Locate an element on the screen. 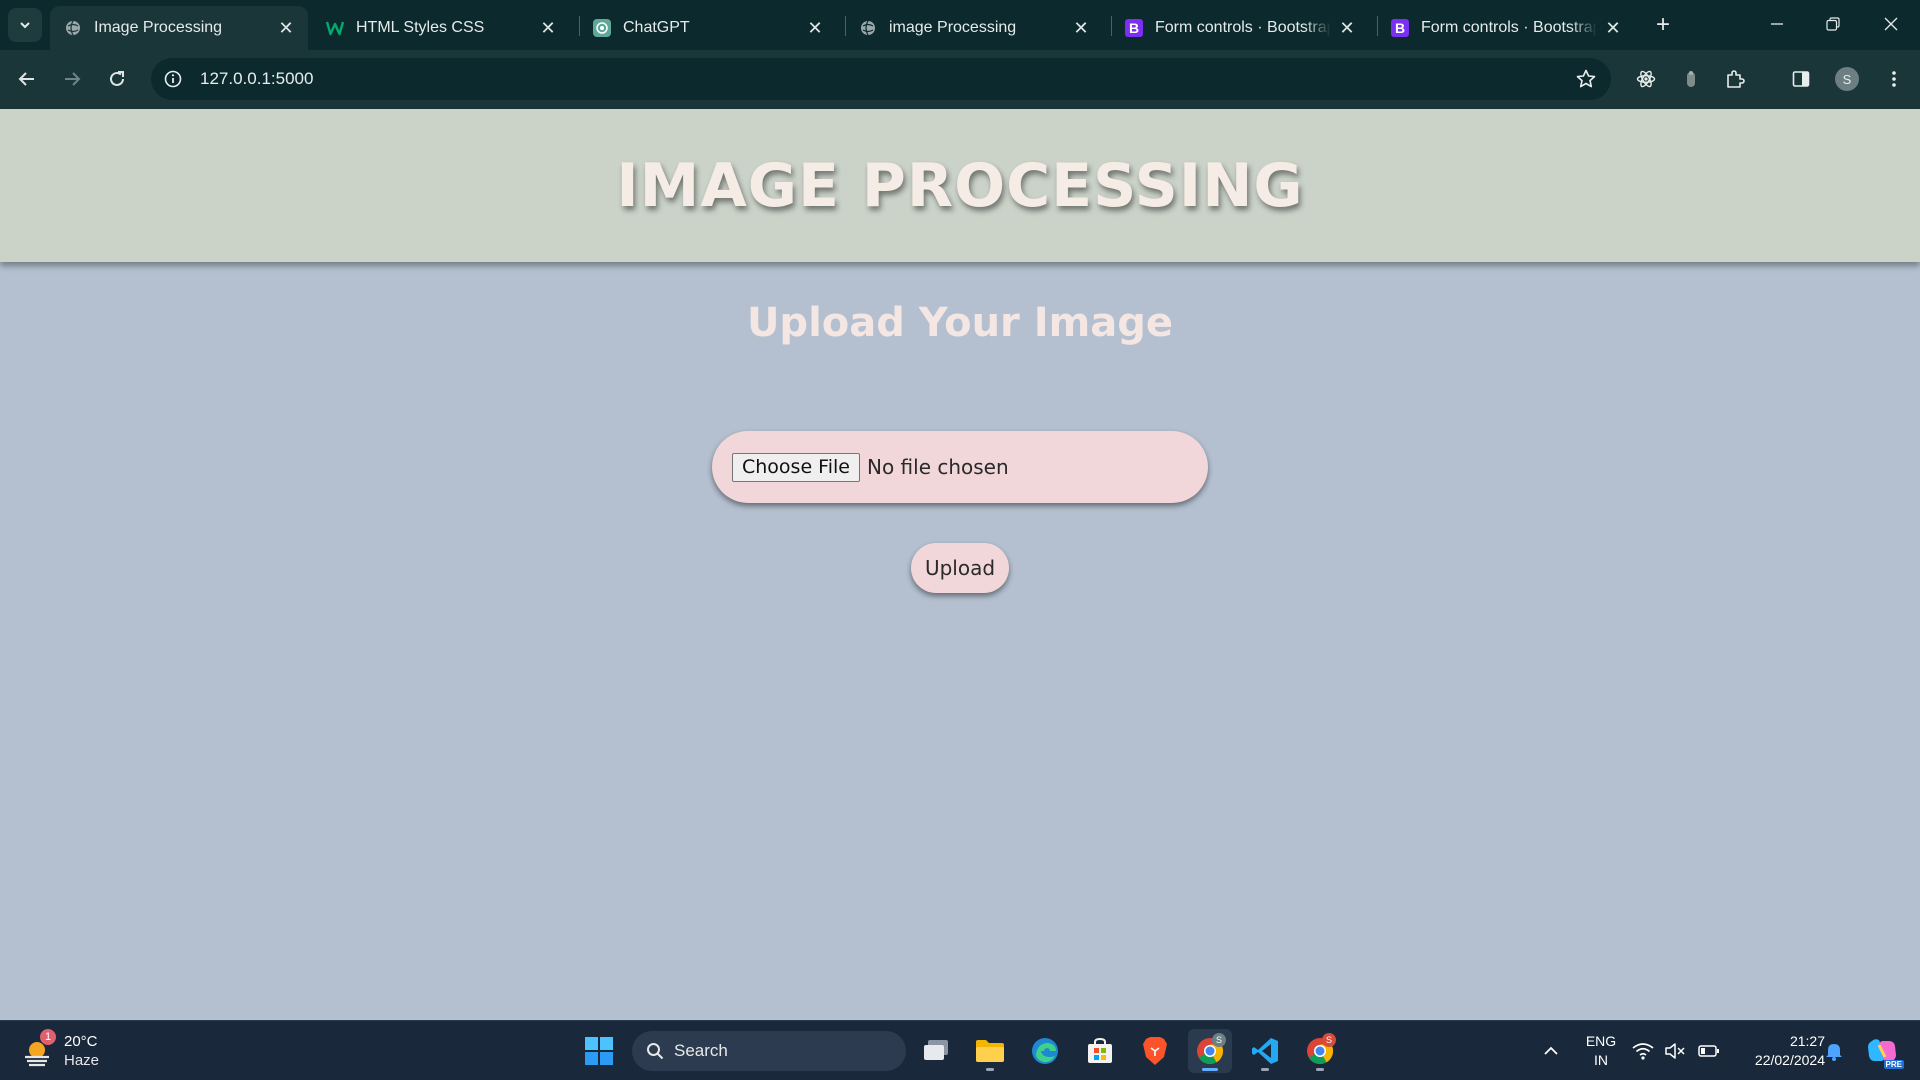 This screenshot has width=1920, height=1080. close-icon is located at coordinates (1891, 24).